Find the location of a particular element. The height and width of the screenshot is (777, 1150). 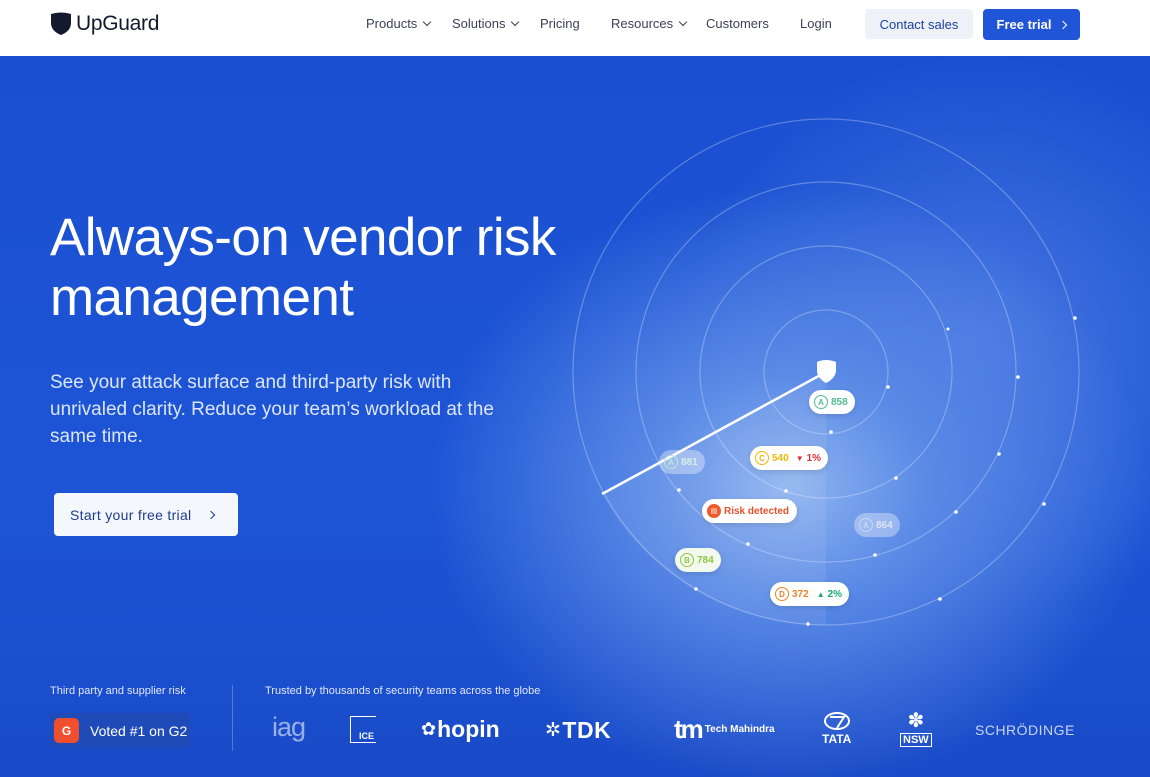

nav-products-label: Products is located at coordinates (392, 23).